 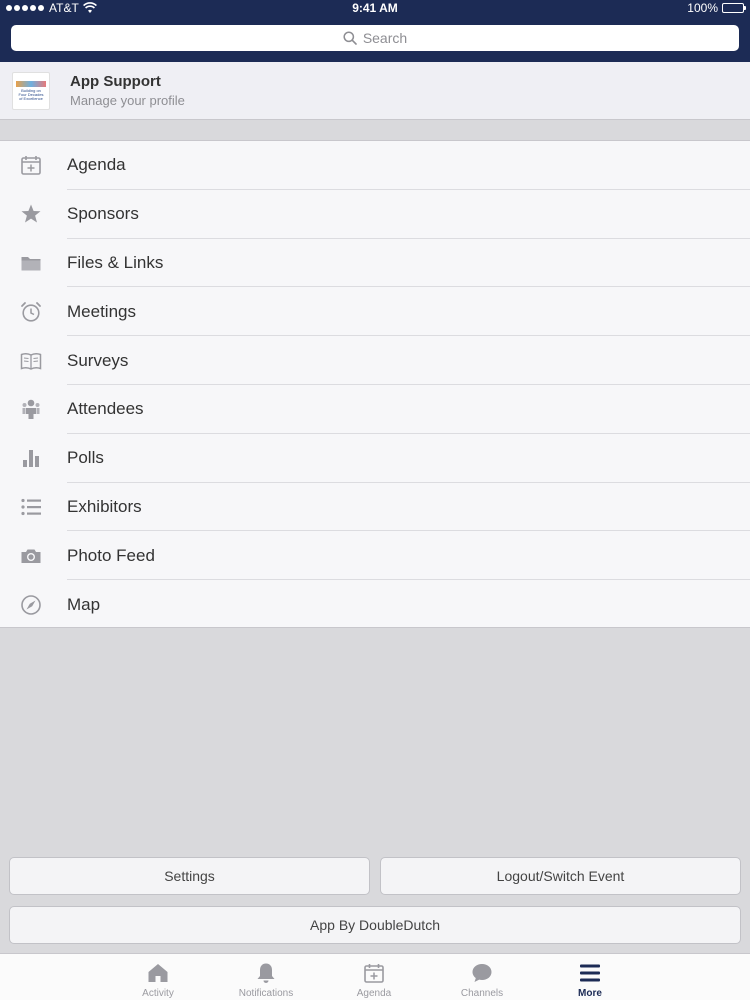 What do you see at coordinates (375, 604) in the screenshot?
I see `menu-item-map: Map` at bounding box center [375, 604].